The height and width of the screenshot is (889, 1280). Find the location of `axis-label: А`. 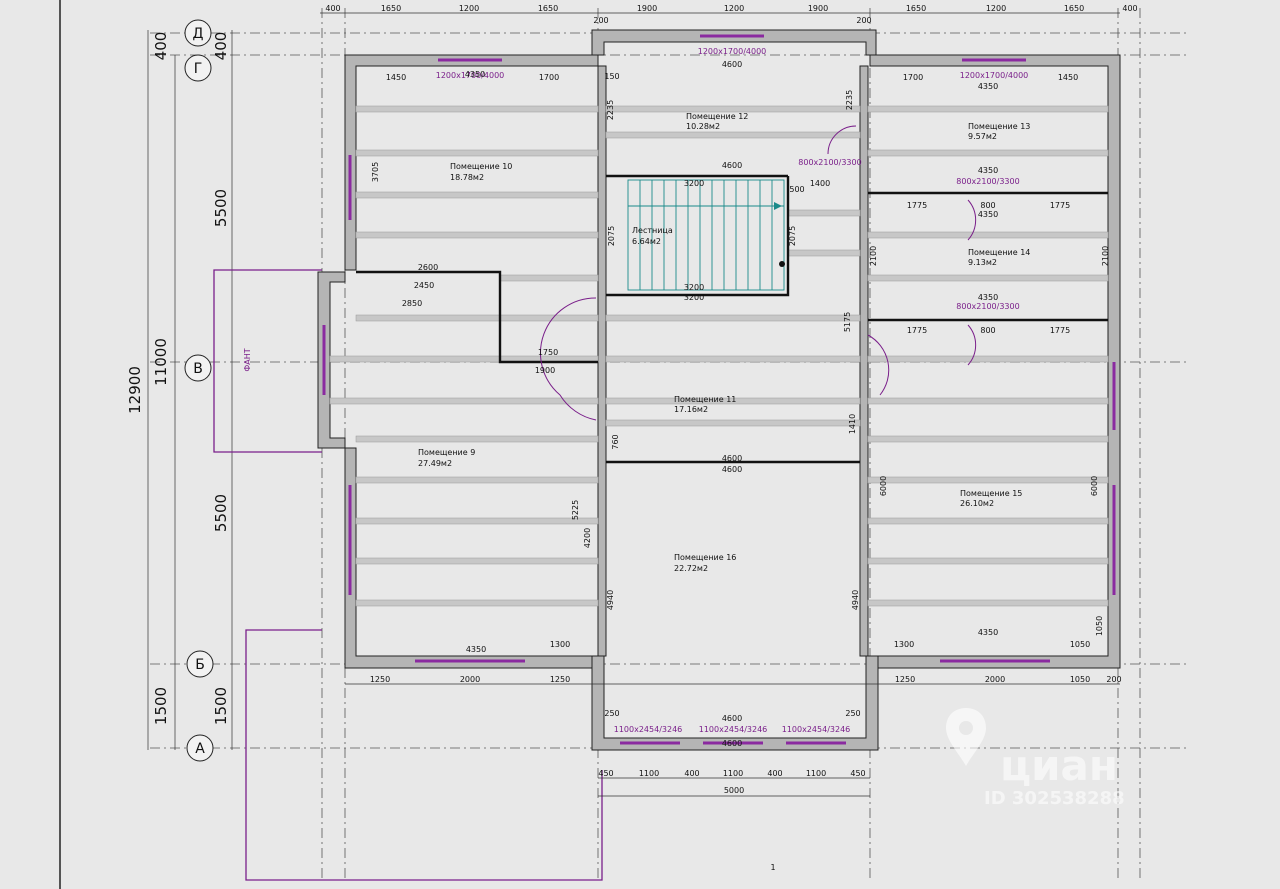

axis-label: А is located at coordinates (200, 749).